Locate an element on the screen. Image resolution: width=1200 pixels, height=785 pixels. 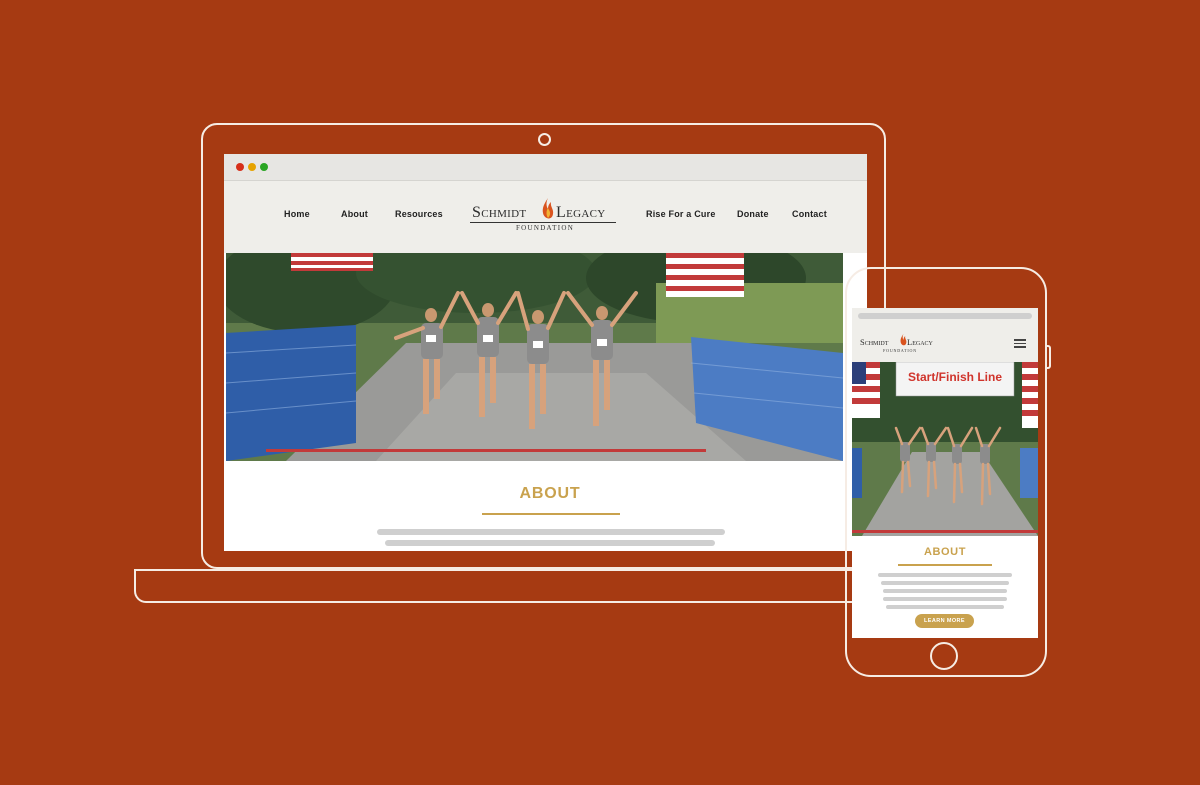
laptop-hinge-line is located at coordinates (494, 570).